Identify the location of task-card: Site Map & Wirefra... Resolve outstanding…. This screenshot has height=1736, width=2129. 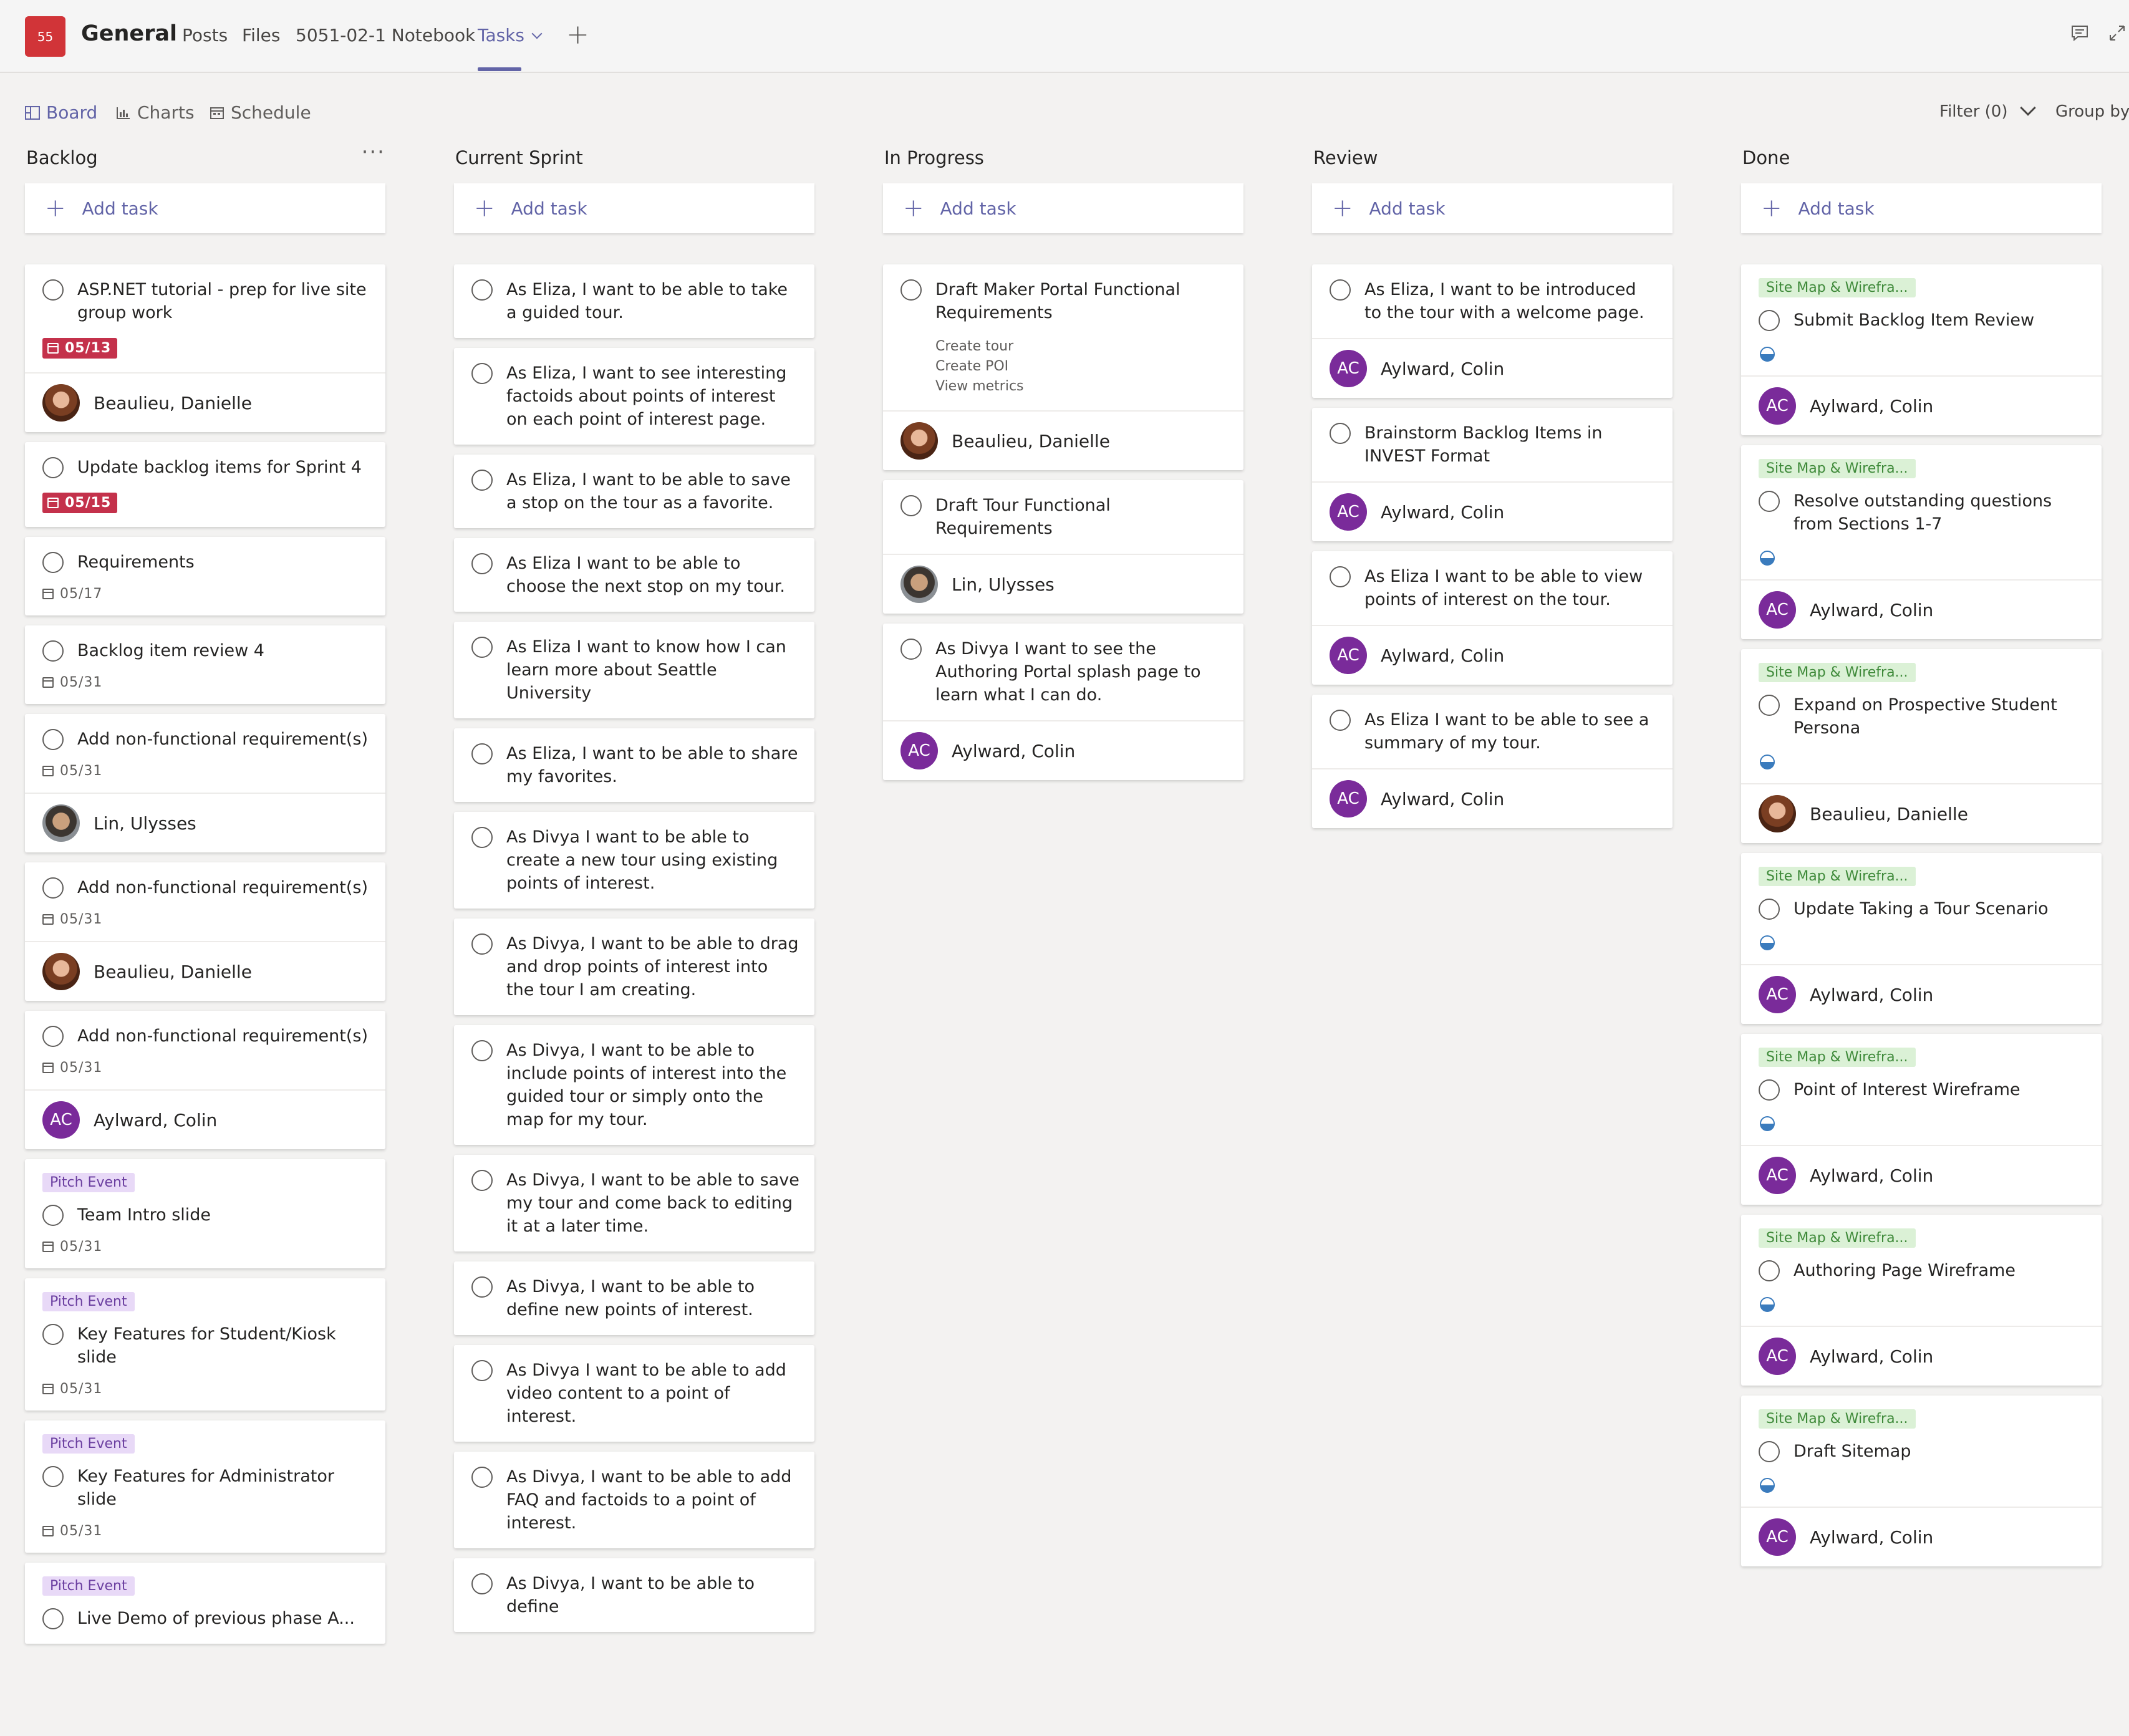
(1922, 542).